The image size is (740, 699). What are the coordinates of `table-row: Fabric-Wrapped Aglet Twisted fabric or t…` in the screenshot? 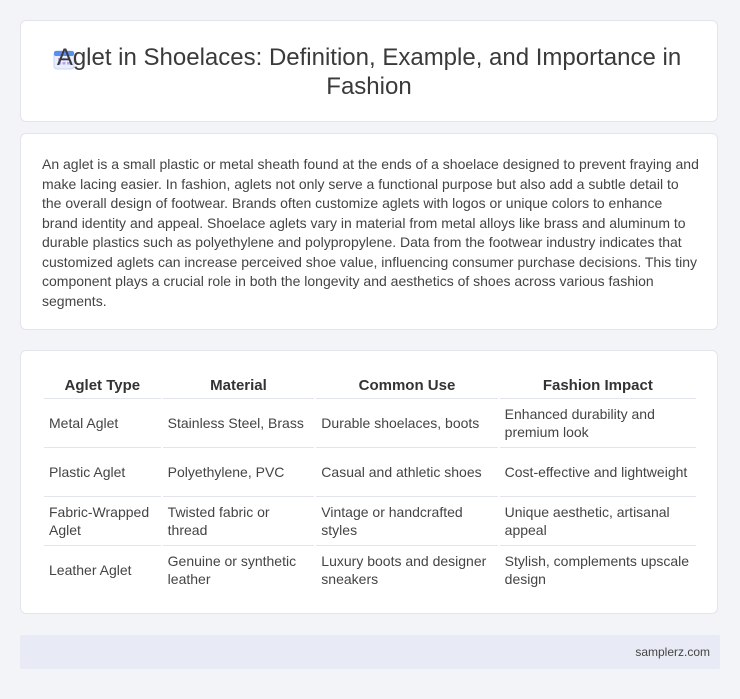 It's located at (370, 521).